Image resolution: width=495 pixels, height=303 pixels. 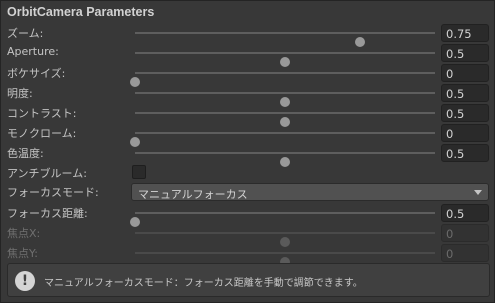 I want to click on slider-row-brightness: 明度: 0.5, so click(x=248, y=95).